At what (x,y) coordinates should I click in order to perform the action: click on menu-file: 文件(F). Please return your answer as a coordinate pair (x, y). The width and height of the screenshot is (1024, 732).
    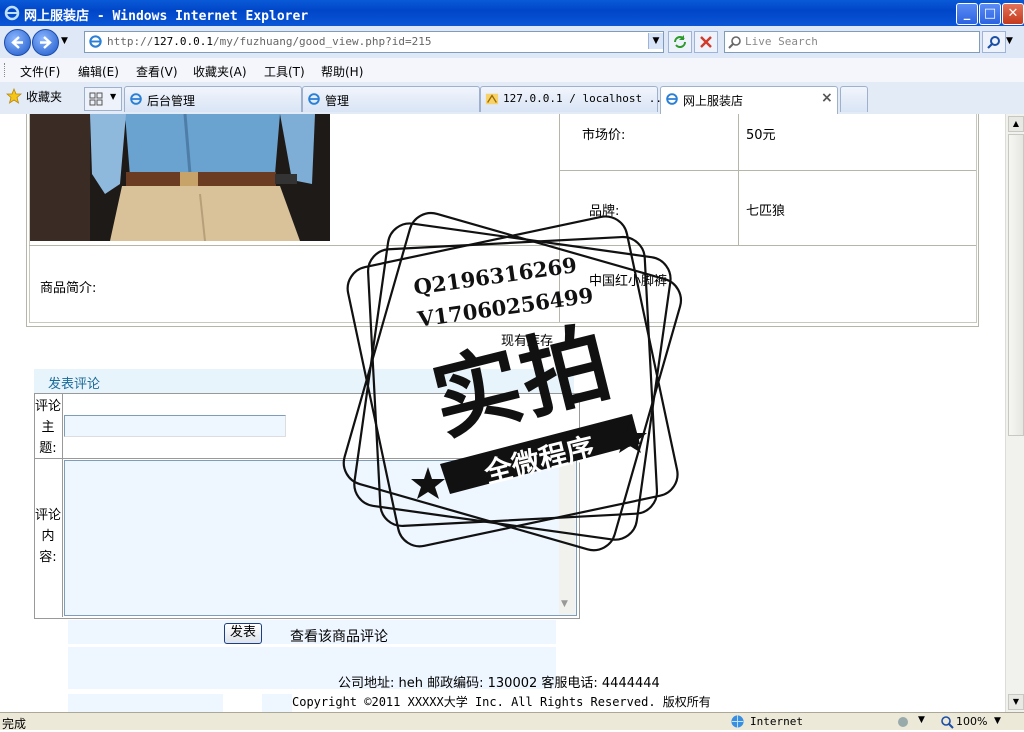
    Looking at the image, I should click on (40, 71).